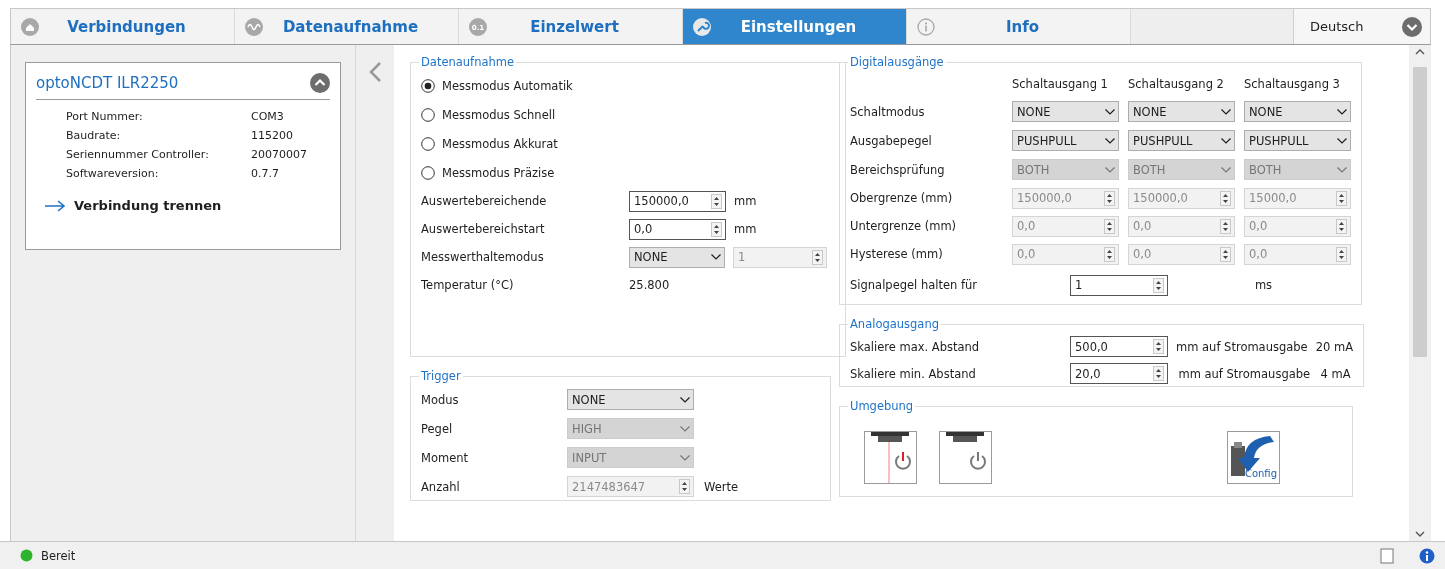 This screenshot has height=569, width=1445. What do you see at coordinates (1336, 373) in the screenshot?
I see `current-value: 4 mA` at bounding box center [1336, 373].